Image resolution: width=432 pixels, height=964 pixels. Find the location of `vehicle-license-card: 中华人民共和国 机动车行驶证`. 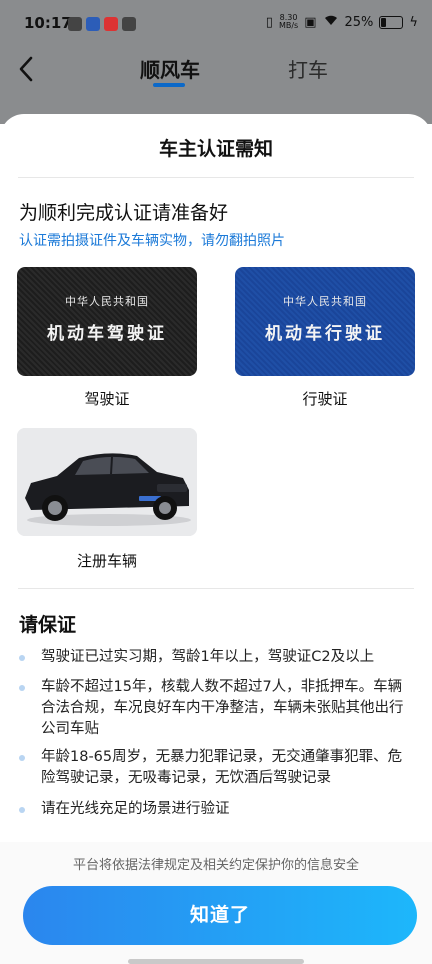

vehicle-license-card: 中华人民共和国 机动车行驶证 is located at coordinates (325, 321).